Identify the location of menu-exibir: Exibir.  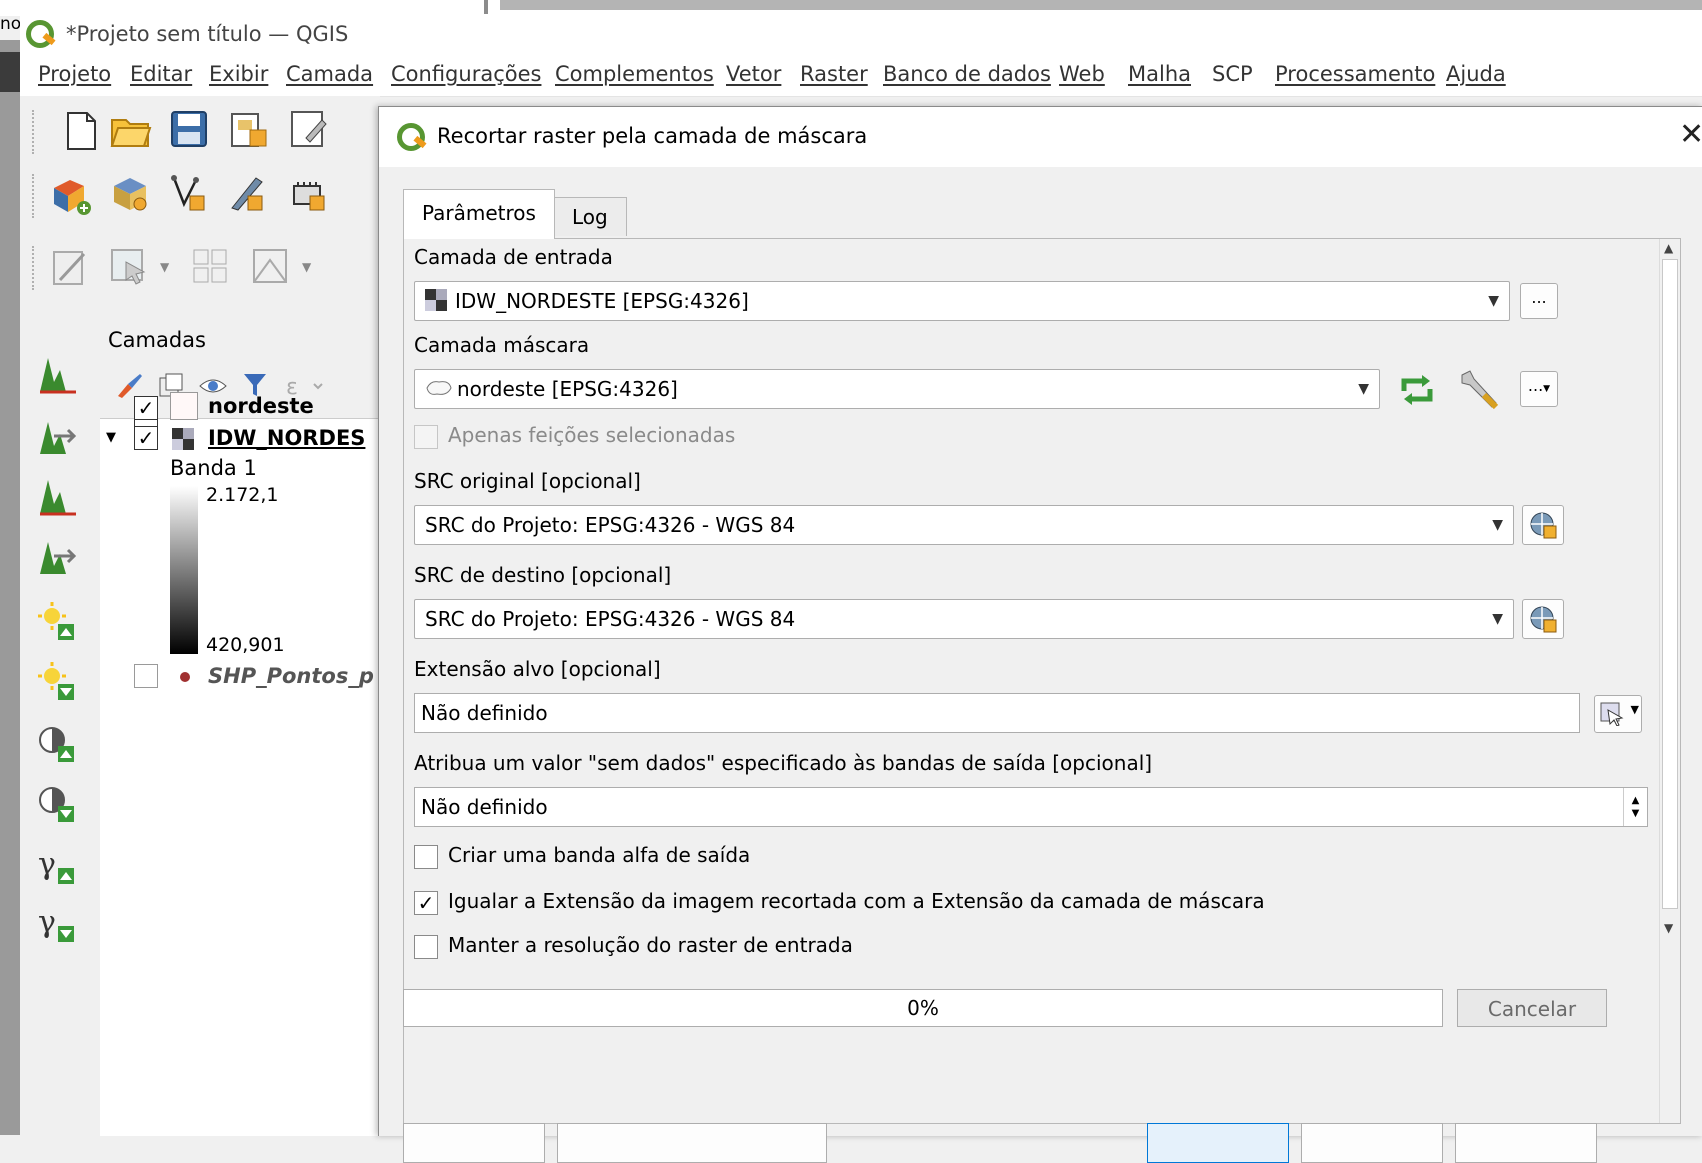
(238, 74).